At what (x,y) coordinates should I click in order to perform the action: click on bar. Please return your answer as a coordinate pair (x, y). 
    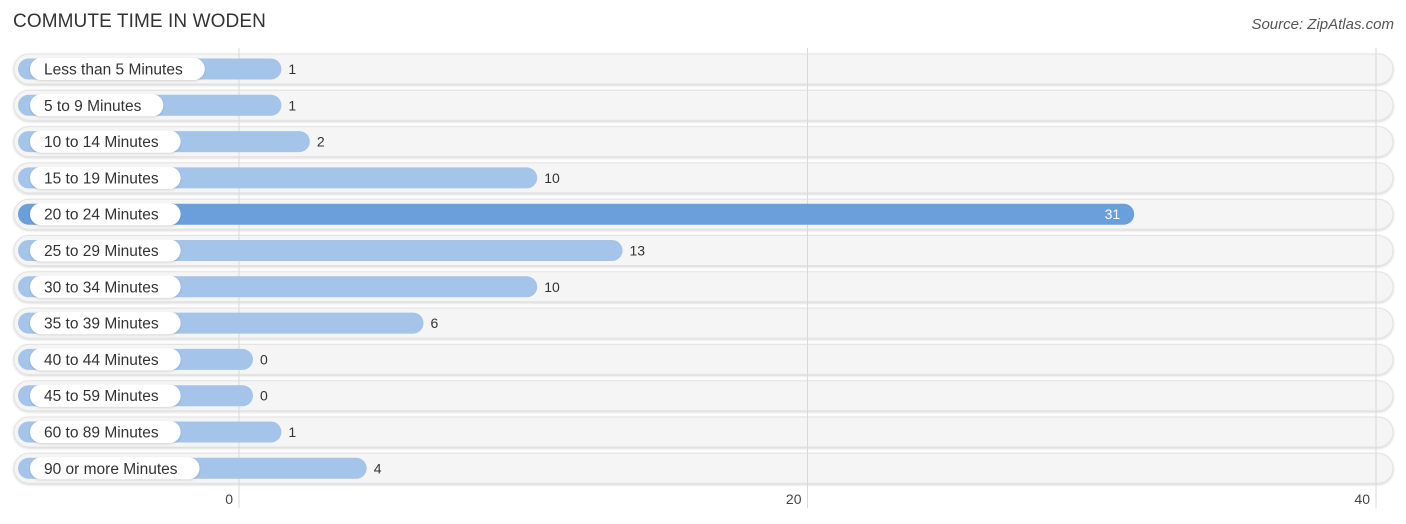
    Looking at the image, I should click on (576, 214).